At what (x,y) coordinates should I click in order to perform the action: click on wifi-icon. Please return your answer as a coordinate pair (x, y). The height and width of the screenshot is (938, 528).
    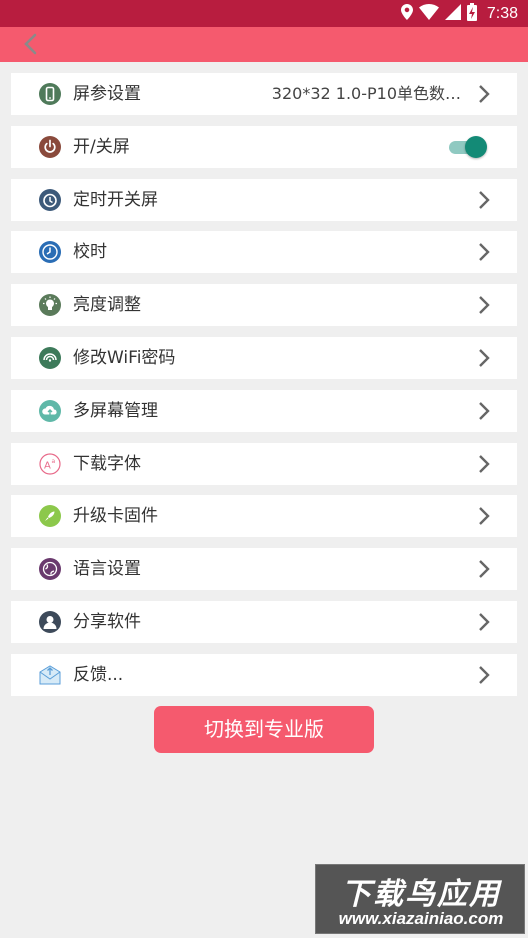
    Looking at the image, I should click on (428, 13).